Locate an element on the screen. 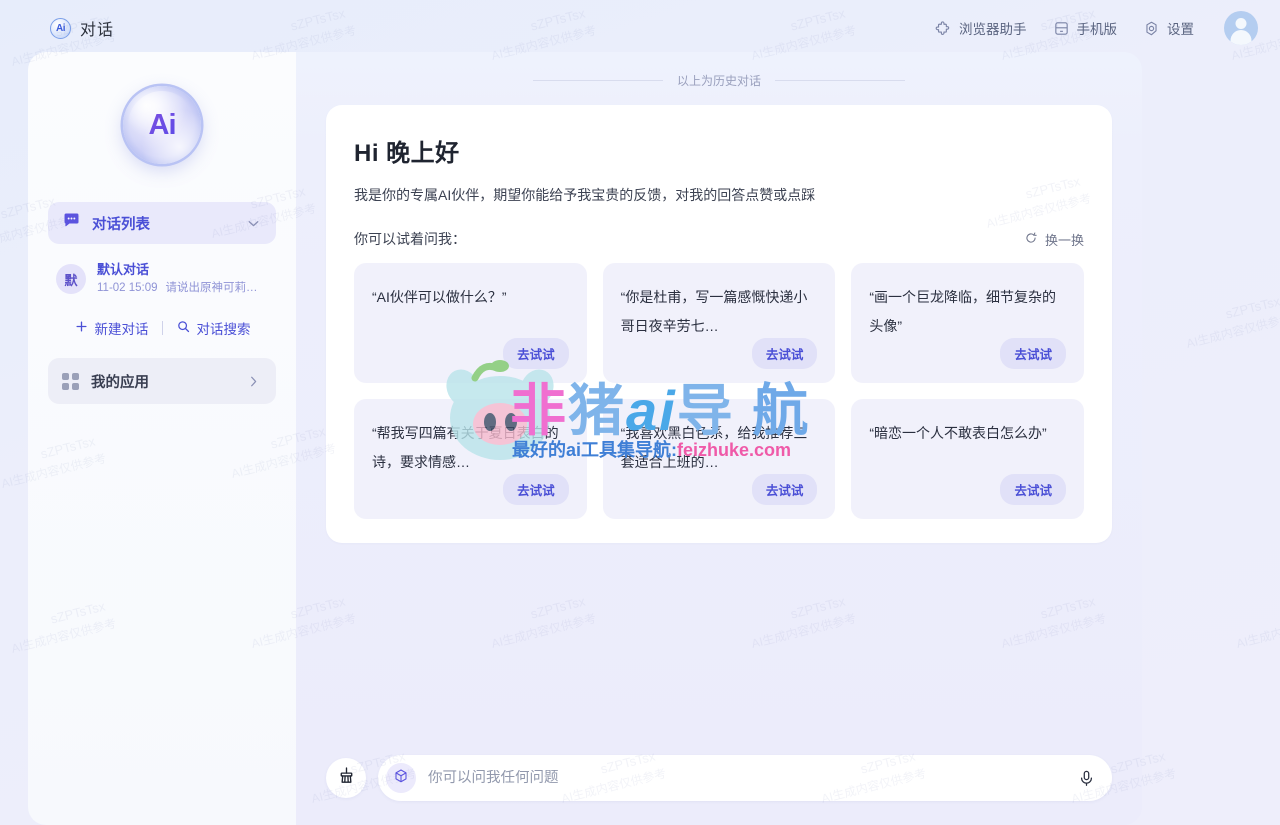  cube-icon is located at coordinates (401, 778).